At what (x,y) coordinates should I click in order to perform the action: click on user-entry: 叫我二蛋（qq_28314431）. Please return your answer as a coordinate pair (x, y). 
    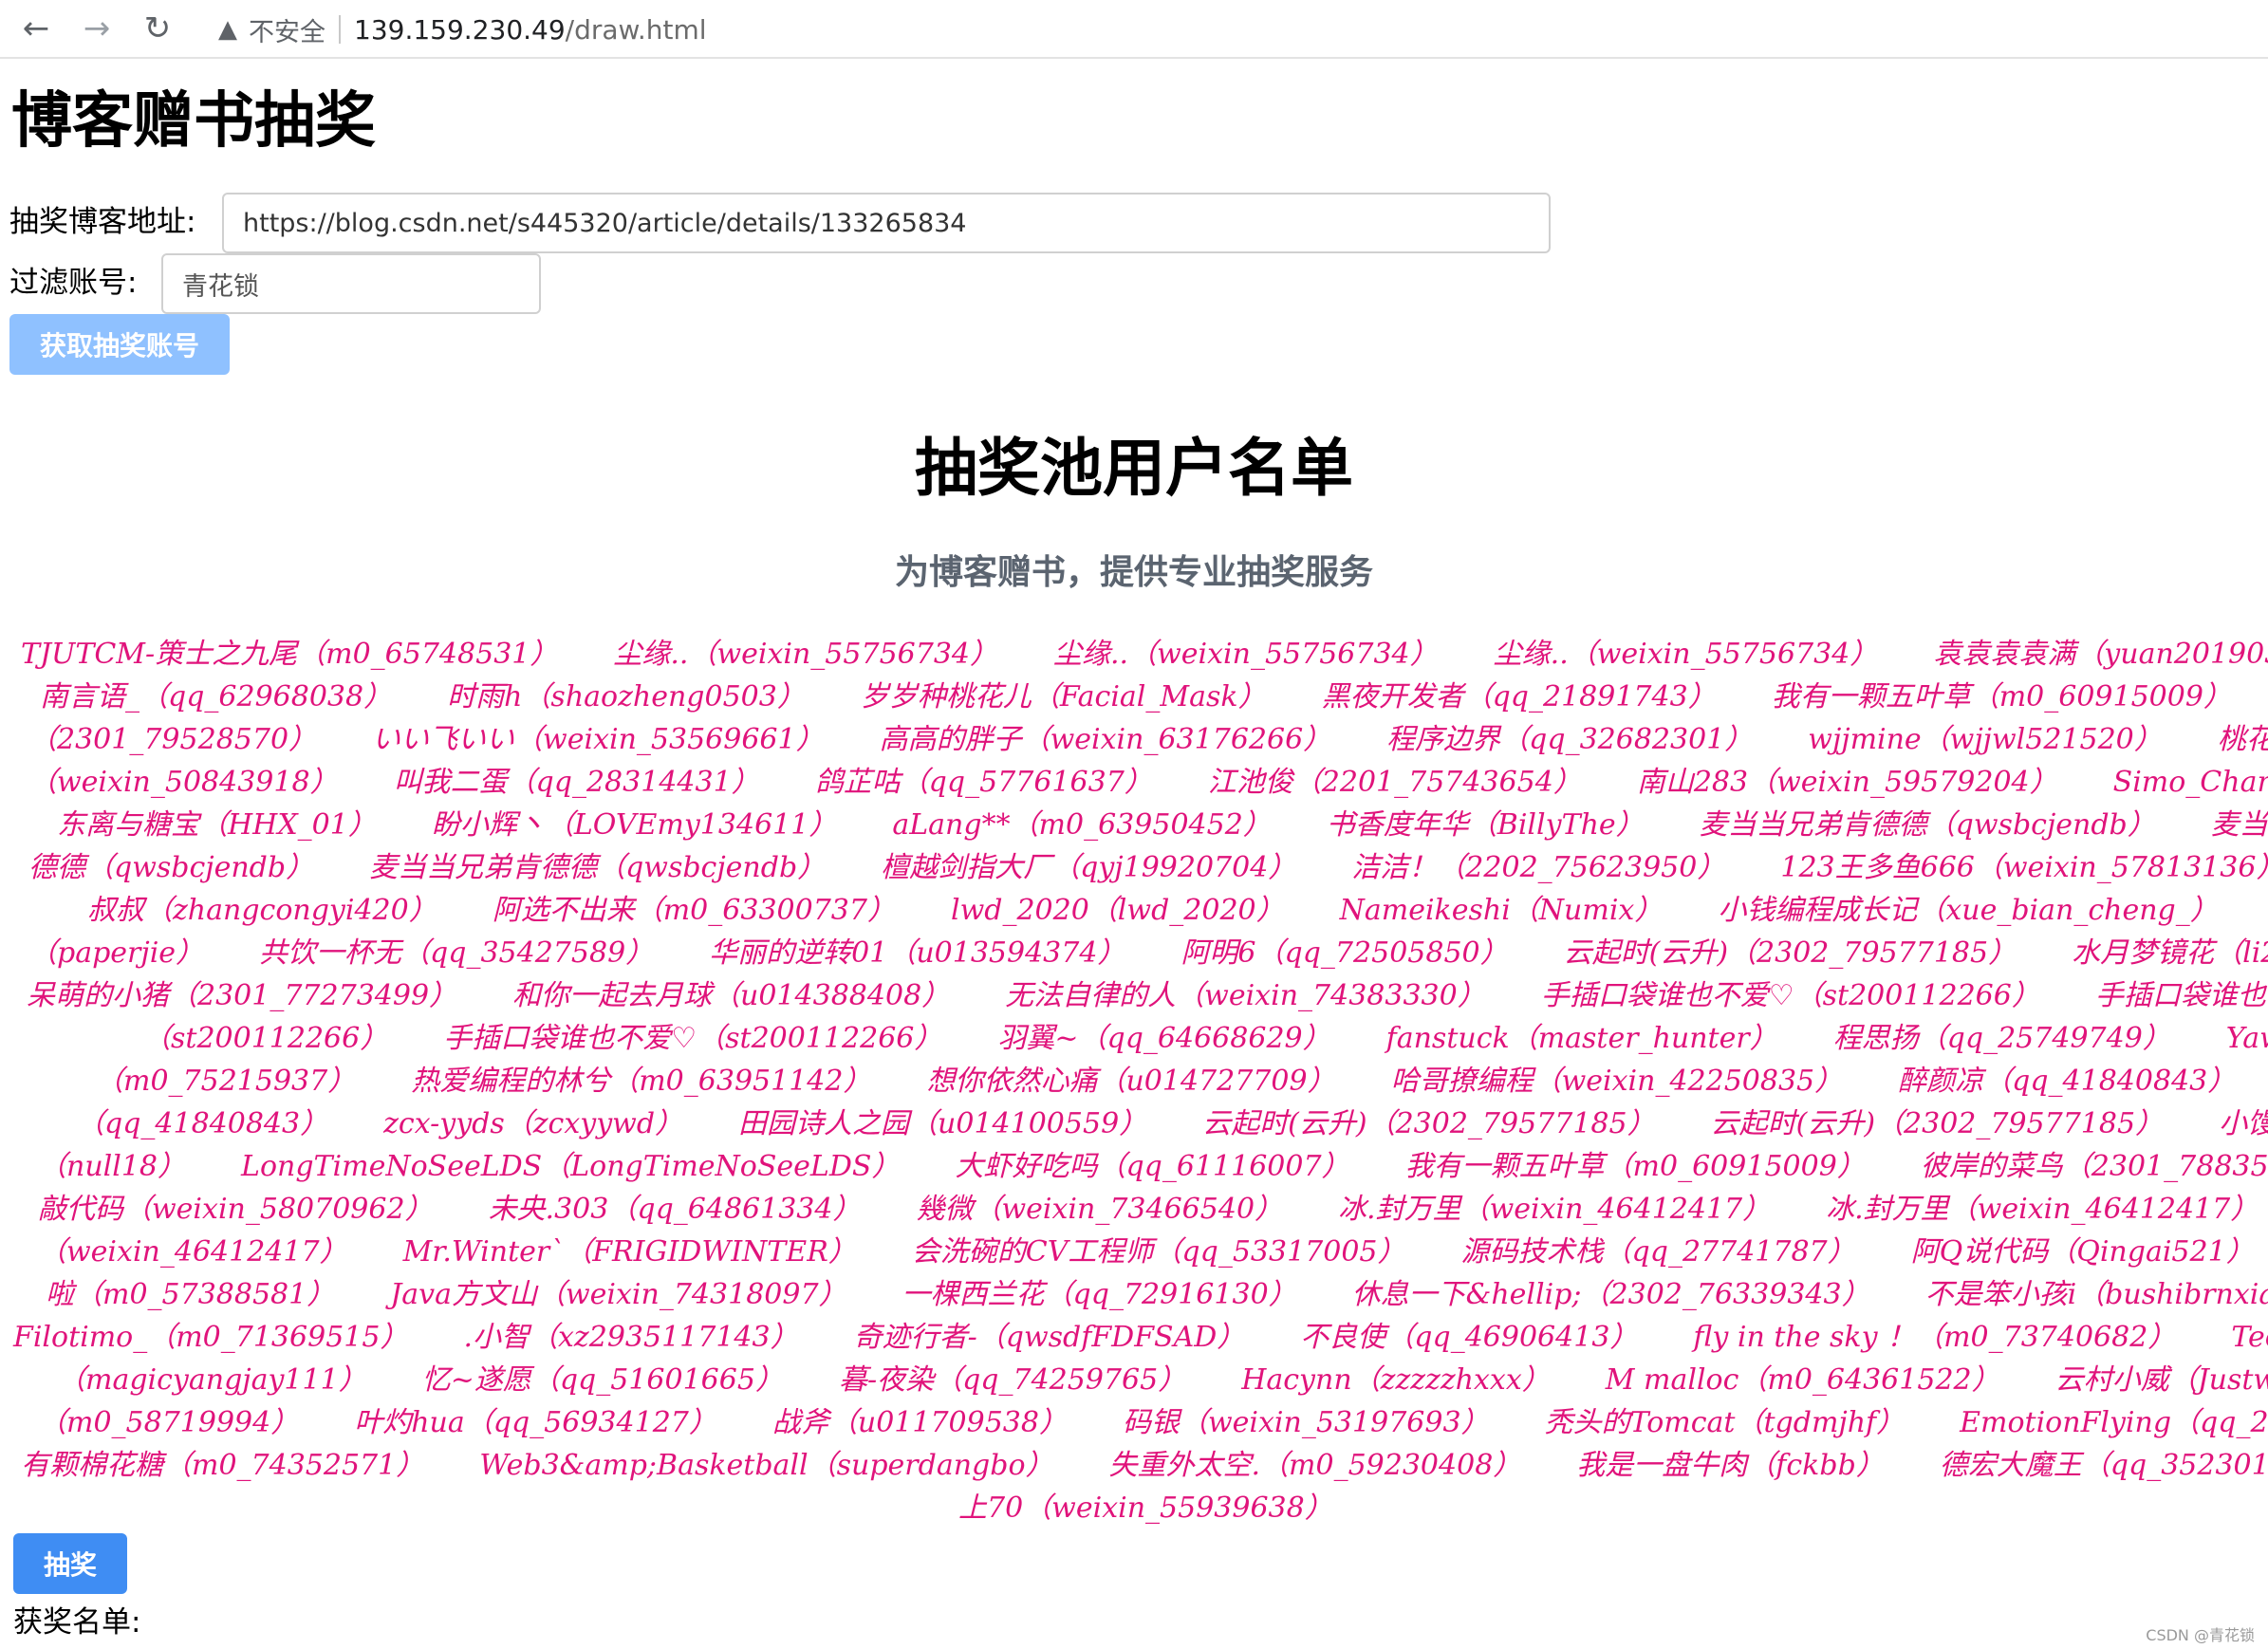
    Looking at the image, I should click on (576, 782).